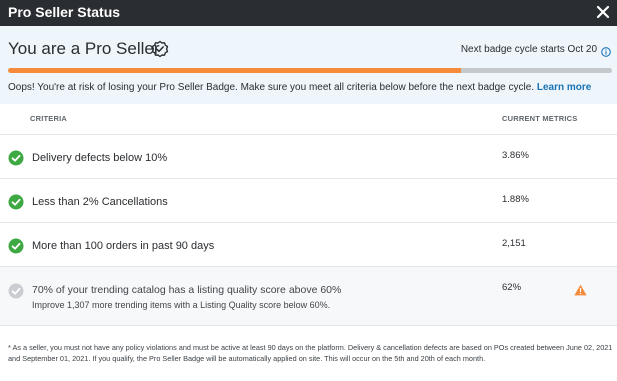 Image resolution: width=617 pixels, height=381 pixels. I want to click on info-icon, so click(606, 50).